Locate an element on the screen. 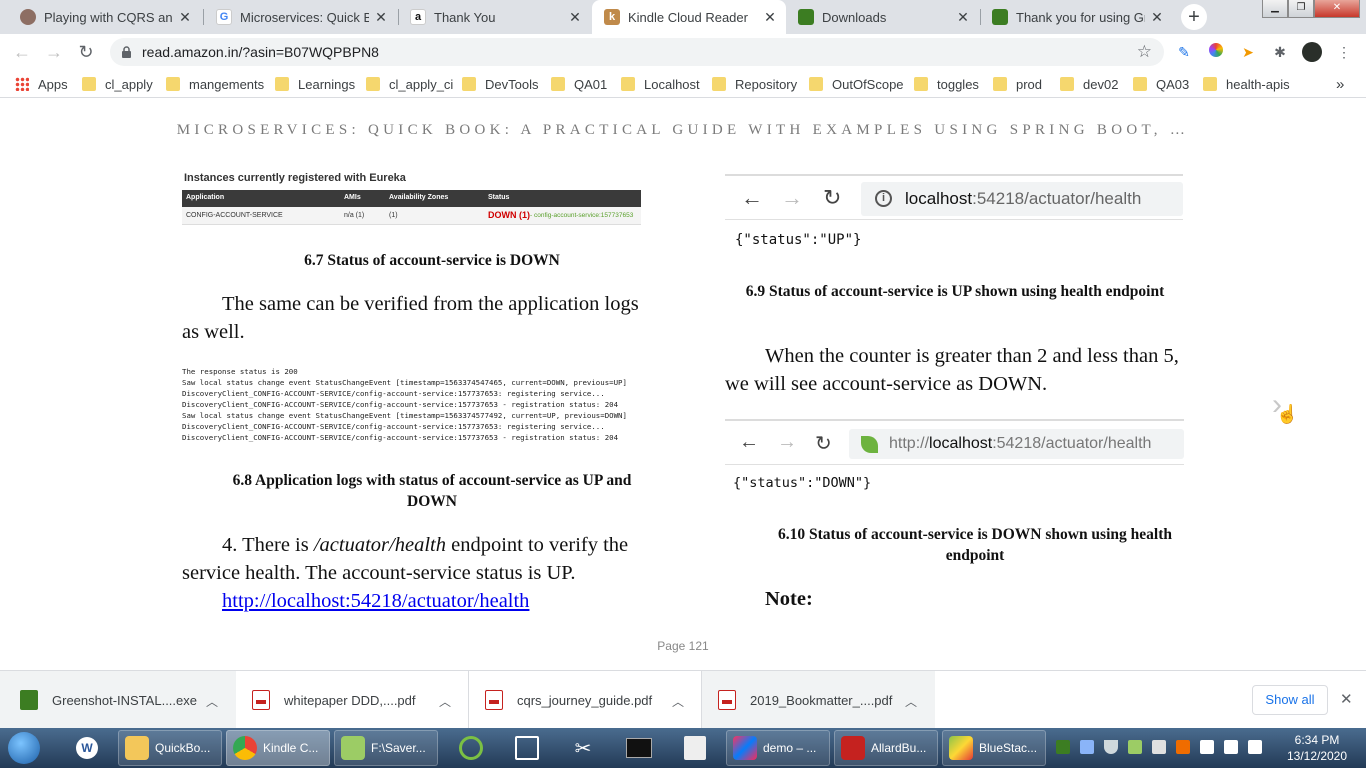 This screenshot has width=1366, height=768. health-endpoint-link: http://localhost:54218/actuator/health is located at coordinates (375, 601).